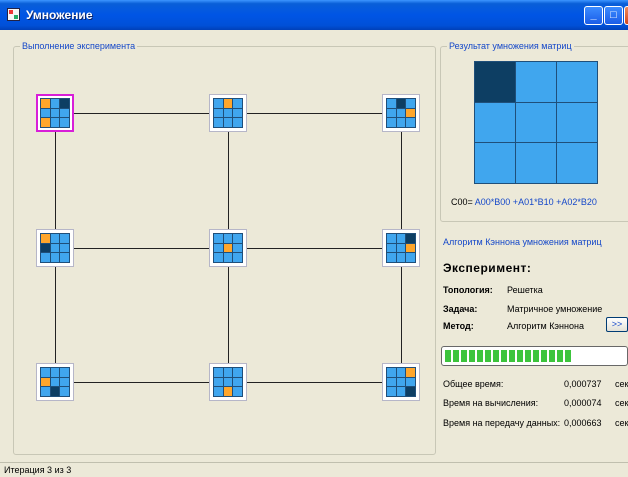 This screenshot has width=628, height=477. Describe the element at coordinates (555, 309) in the screenshot. I see `task-value: Матричное умножение` at that location.